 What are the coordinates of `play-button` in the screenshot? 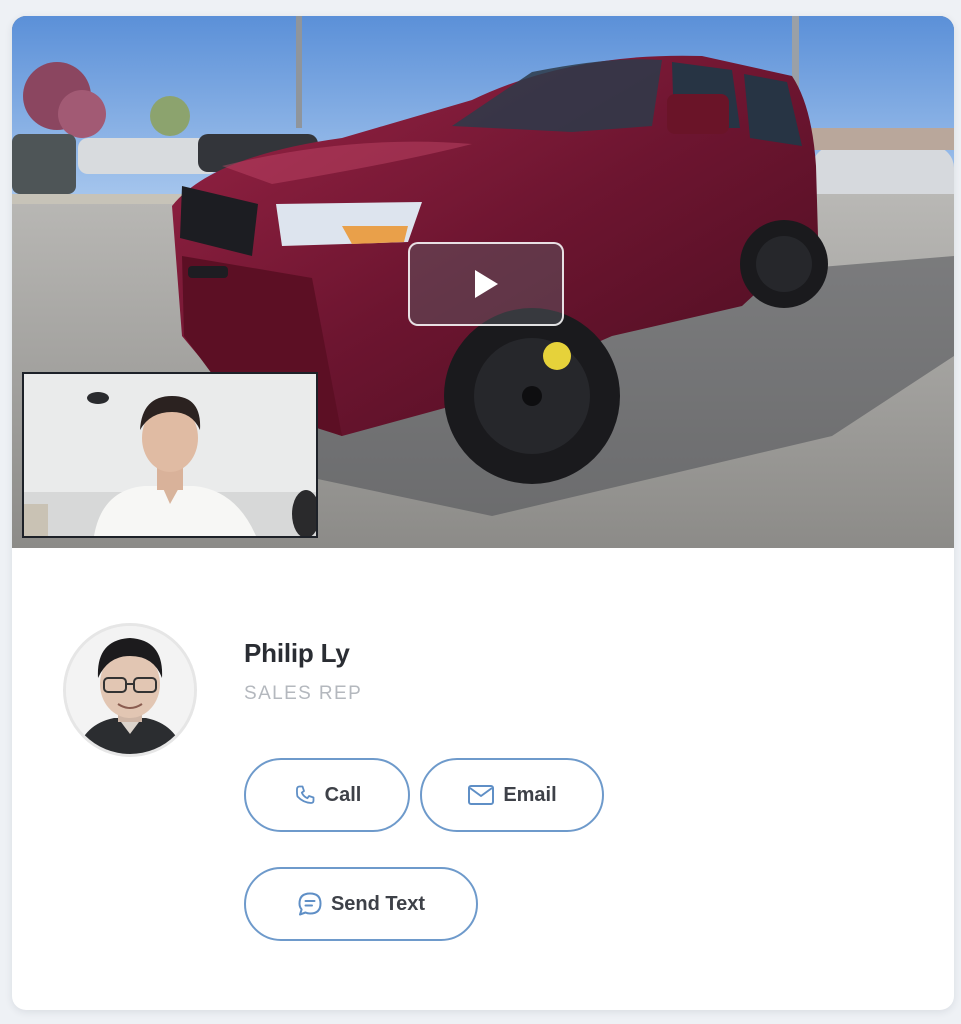 It's located at (486, 284).